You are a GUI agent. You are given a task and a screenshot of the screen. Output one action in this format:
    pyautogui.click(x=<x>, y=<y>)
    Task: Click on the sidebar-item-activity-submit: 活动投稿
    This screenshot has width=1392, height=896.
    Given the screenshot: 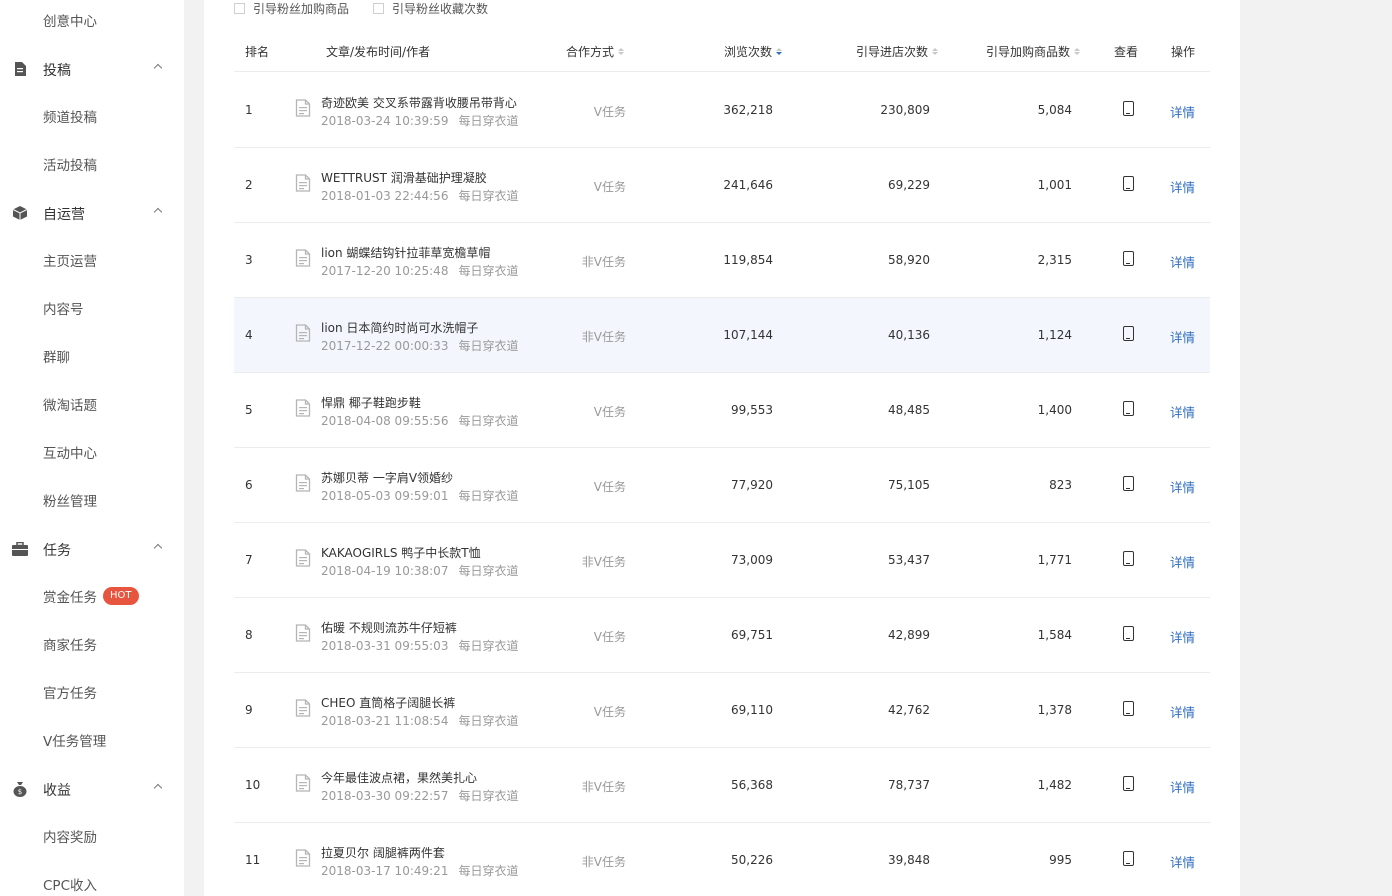 What is the action you would take?
    pyautogui.click(x=70, y=164)
    